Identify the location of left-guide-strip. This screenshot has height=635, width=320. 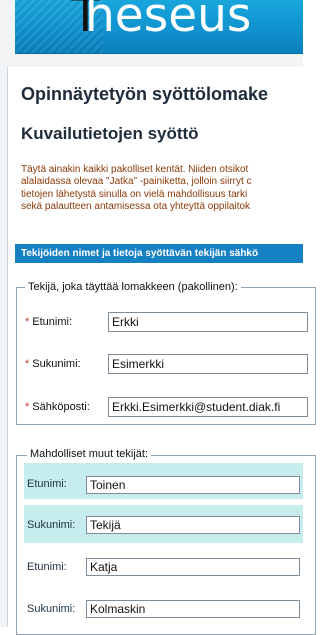
(4, 347).